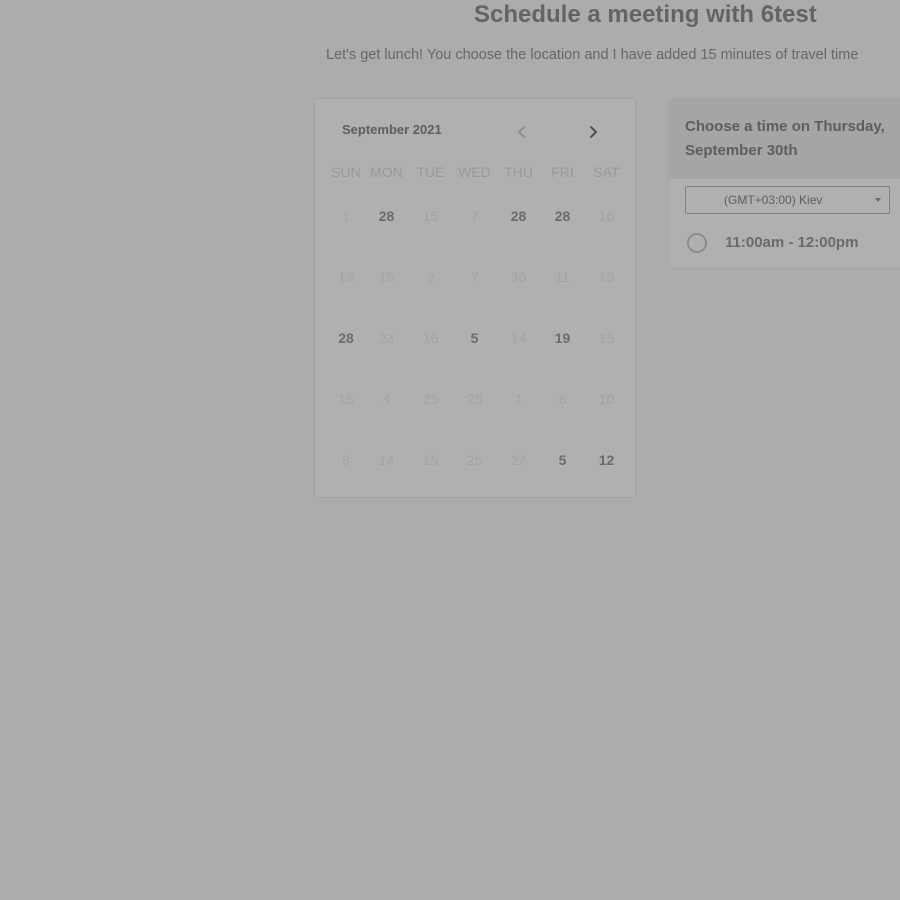 The height and width of the screenshot is (900, 900). I want to click on timezone-value: (GMT+03:00) Kiev, so click(773, 200).